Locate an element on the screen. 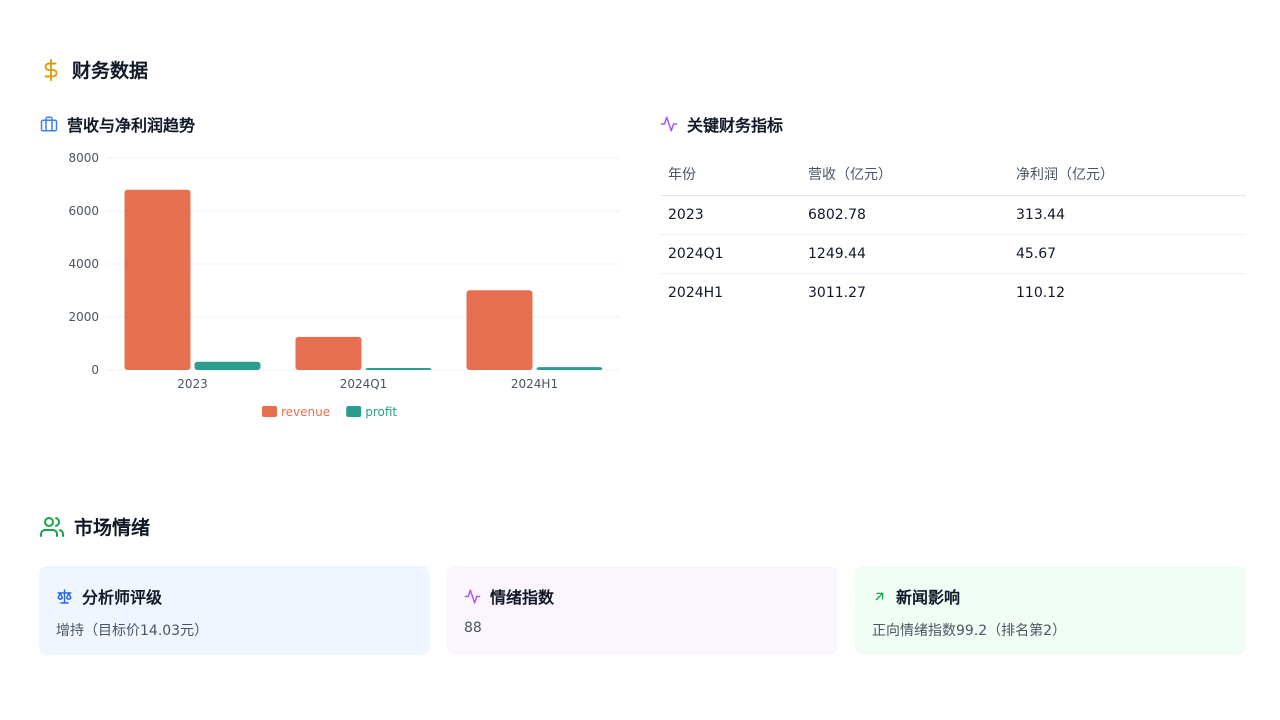 The width and height of the screenshot is (1280, 720). analyst-rating-label: 分析师评级 is located at coordinates (122, 597).